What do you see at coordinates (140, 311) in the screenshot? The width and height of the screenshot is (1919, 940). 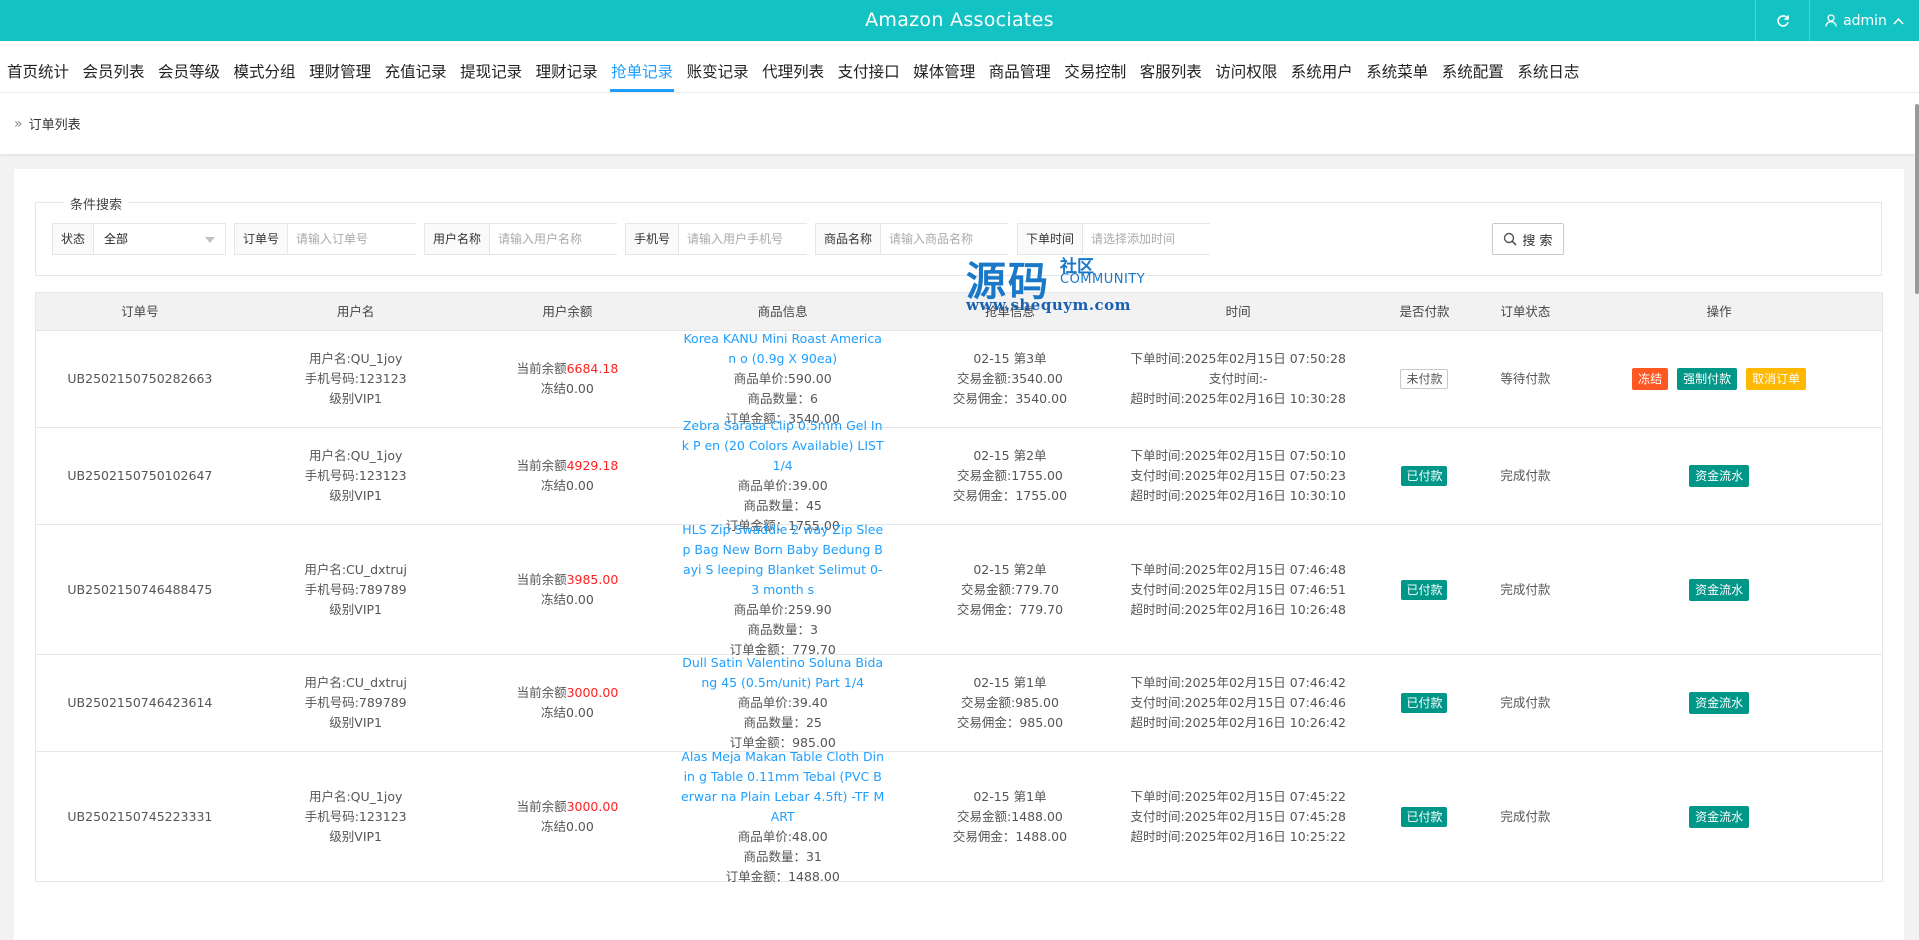 I see `header-order-no: 订单号` at bounding box center [140, 311].